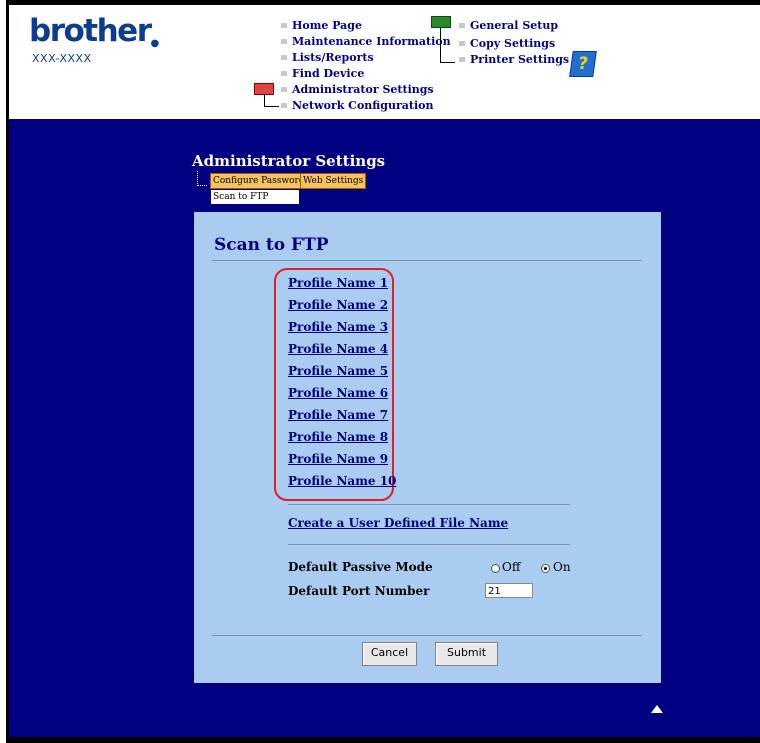 The width and height of the screenshot is (760, 743). What do you see at coordinates (271, 245) in the screenshot?
I see `panel-title: Scan to FTP` at bounding box center [271, 245].